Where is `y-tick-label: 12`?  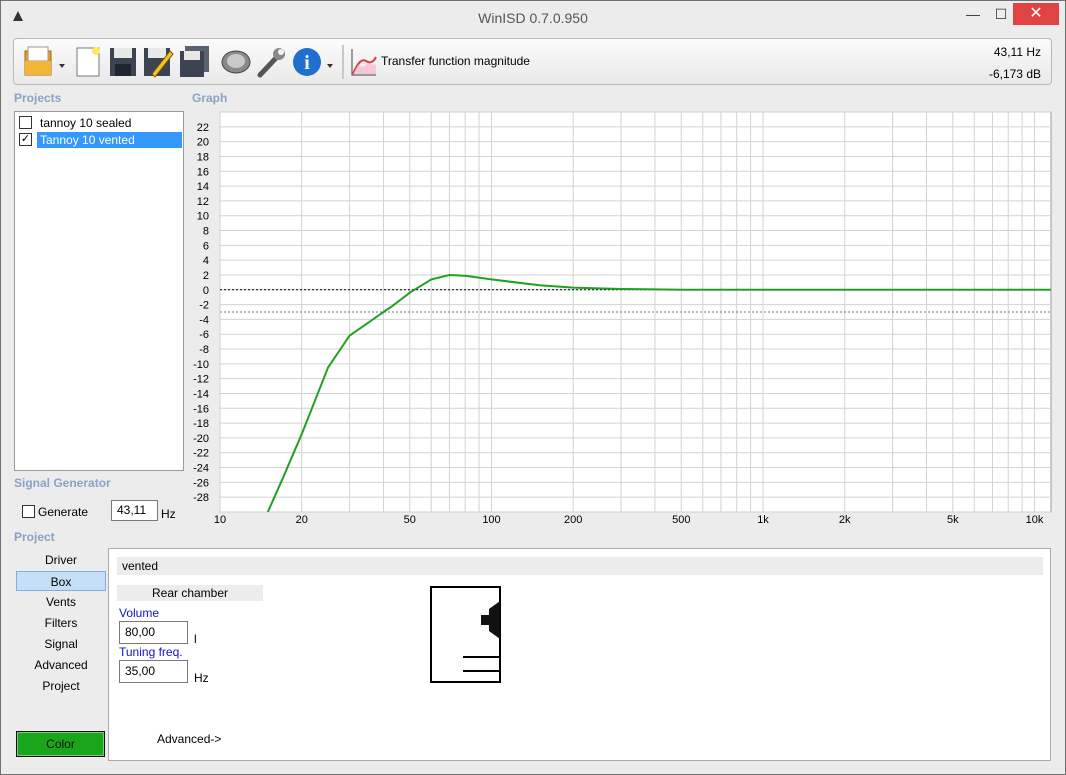 y-tick-label: 12 is located at coordinates (203, 202).